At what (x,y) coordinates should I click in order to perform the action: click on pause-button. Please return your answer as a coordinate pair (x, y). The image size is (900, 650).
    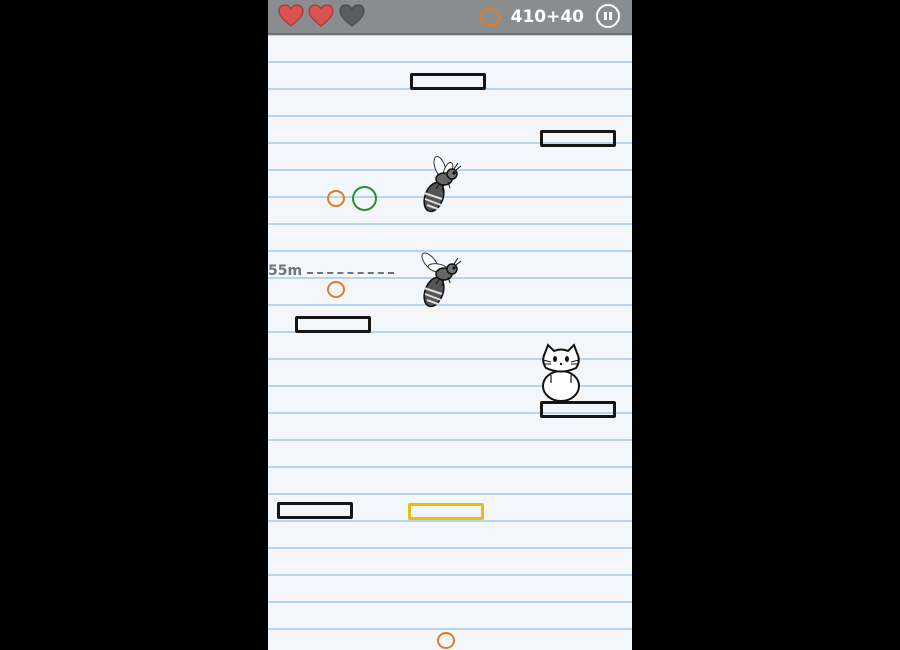
    Looking at the image, I should click on (608, 16).